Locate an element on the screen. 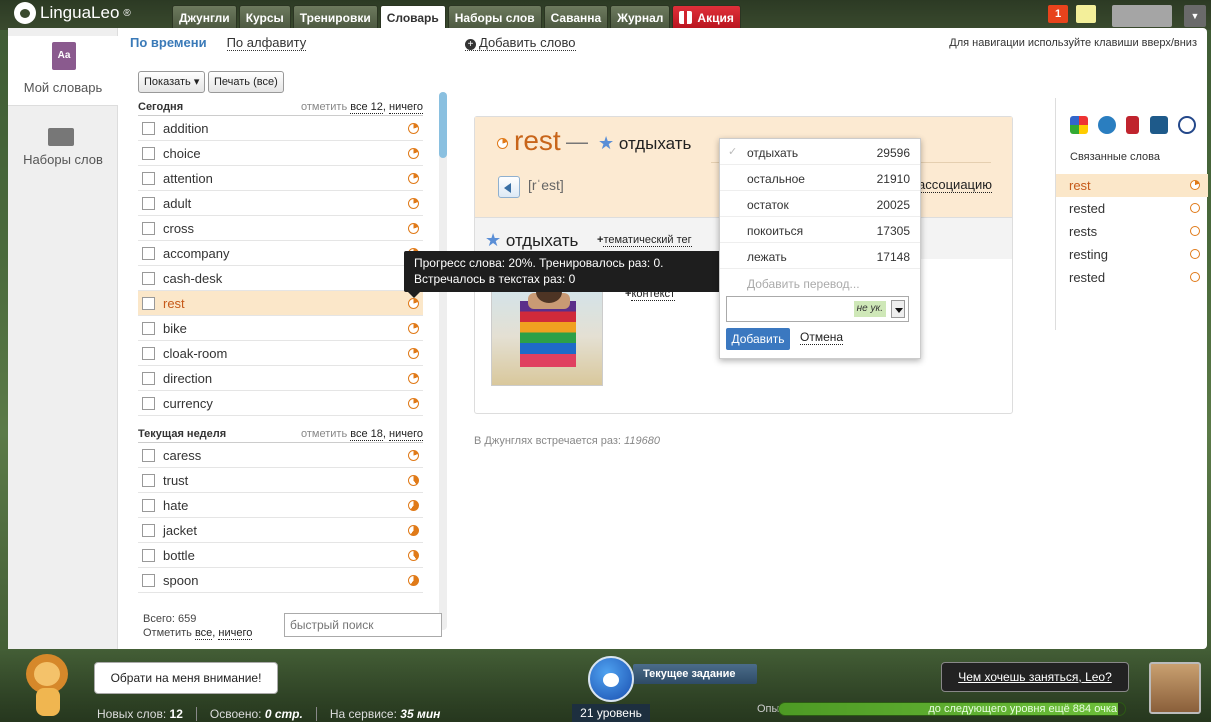  list-item: trust is located at coordinates (280, 480).